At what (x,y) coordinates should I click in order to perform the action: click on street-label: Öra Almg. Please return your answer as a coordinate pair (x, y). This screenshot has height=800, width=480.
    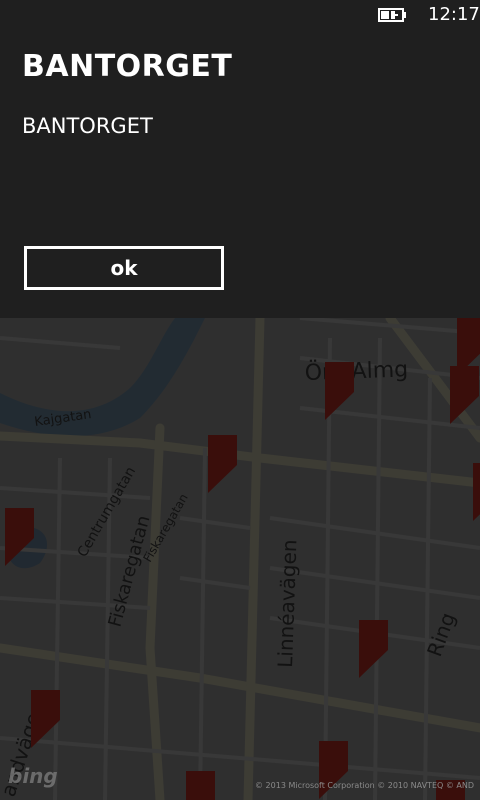
    Looking at the image, I should click on (356, 371).